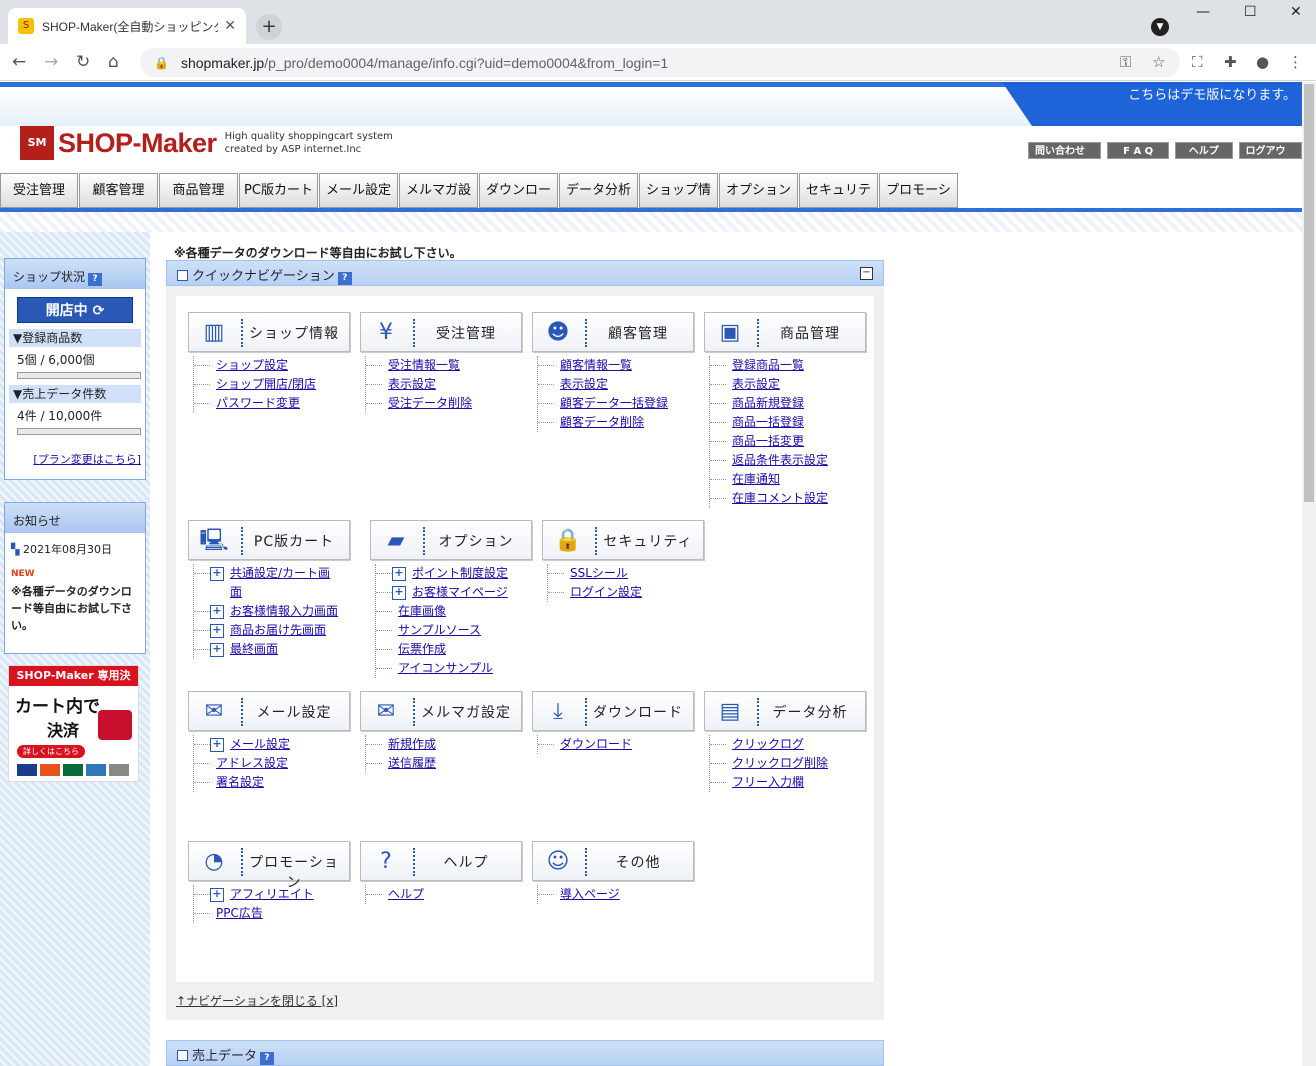  I want to click on close-window-icon: ✕, so click(1296, 12).